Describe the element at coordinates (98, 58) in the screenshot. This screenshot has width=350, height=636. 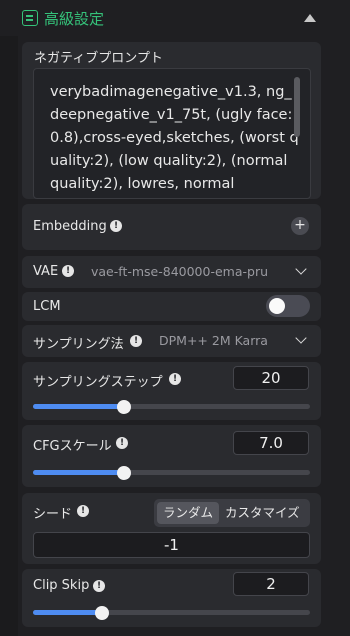
I see `negative-prompt-label: ネガティブプロンプト` at that location.